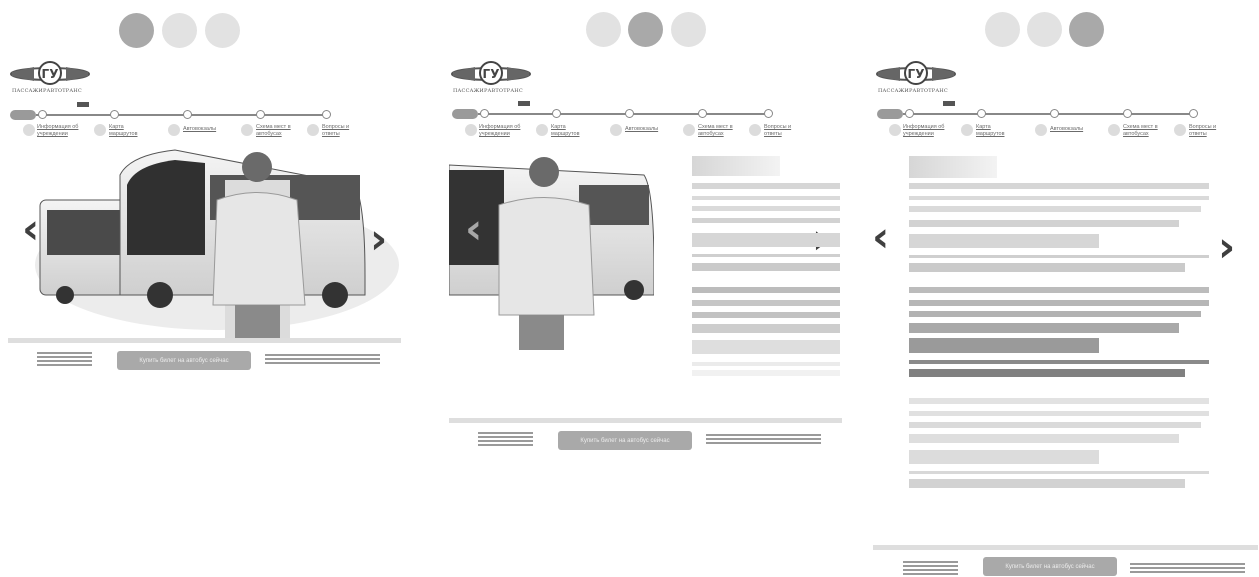 The image size is (1259, 577). Describe the element at coordinates (217, 244) in the screenshot. I see `hero-bus-image` at that location.